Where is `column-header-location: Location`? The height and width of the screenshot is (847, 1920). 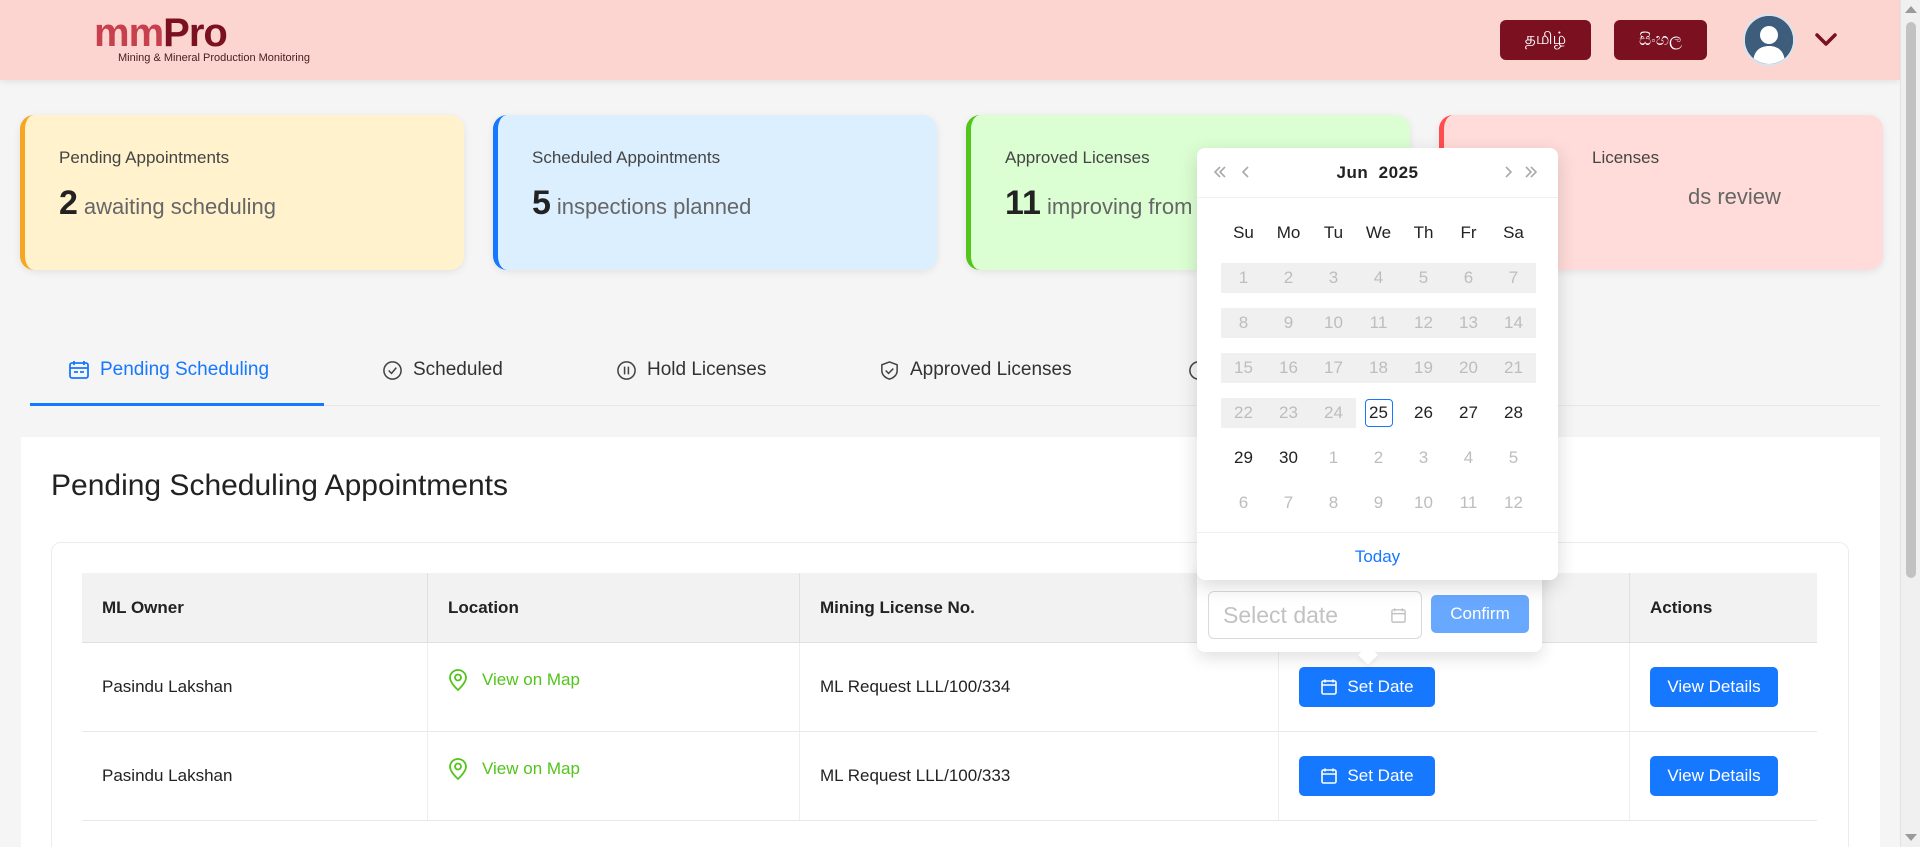 column-header-location: Location is located at coordinates (614, 607).